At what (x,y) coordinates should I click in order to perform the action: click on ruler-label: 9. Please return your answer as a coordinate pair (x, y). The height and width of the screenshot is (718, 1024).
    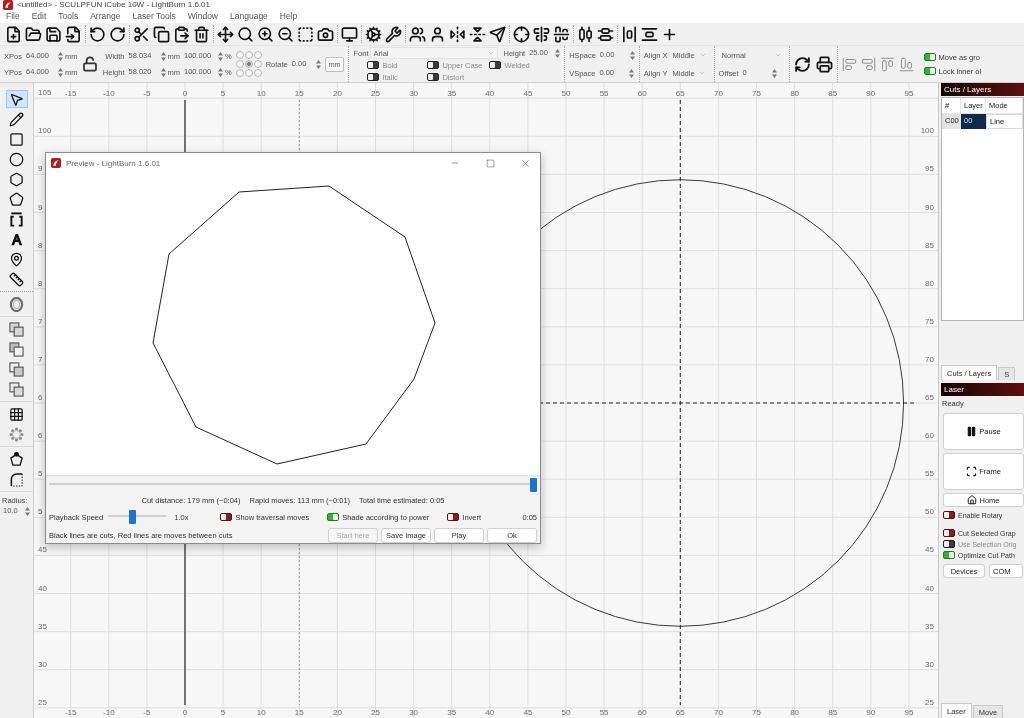
    Looking at the image, I should click on (40, 207).